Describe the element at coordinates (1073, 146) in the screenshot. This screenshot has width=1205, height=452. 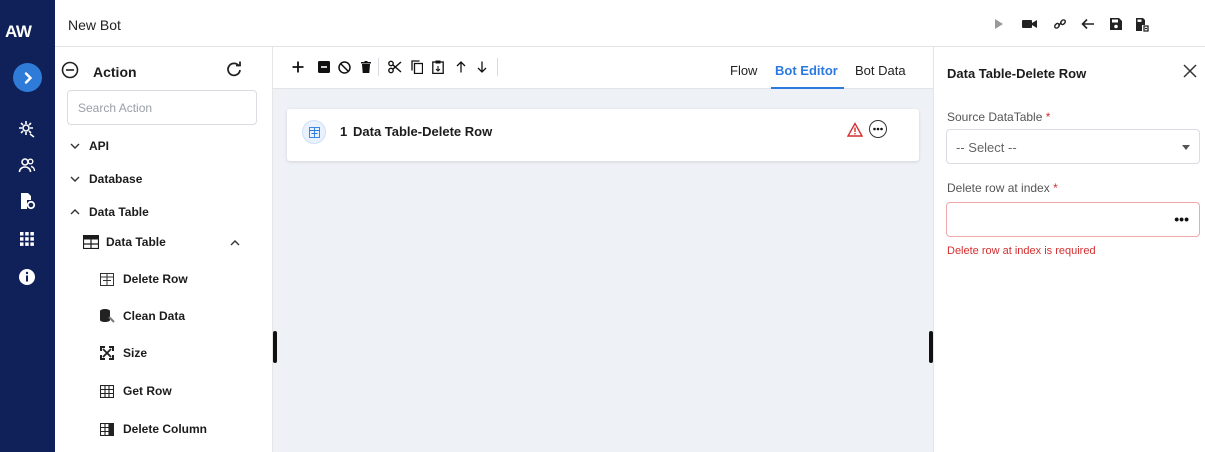
I see `source-datatable-select: -- Select --` at that location.